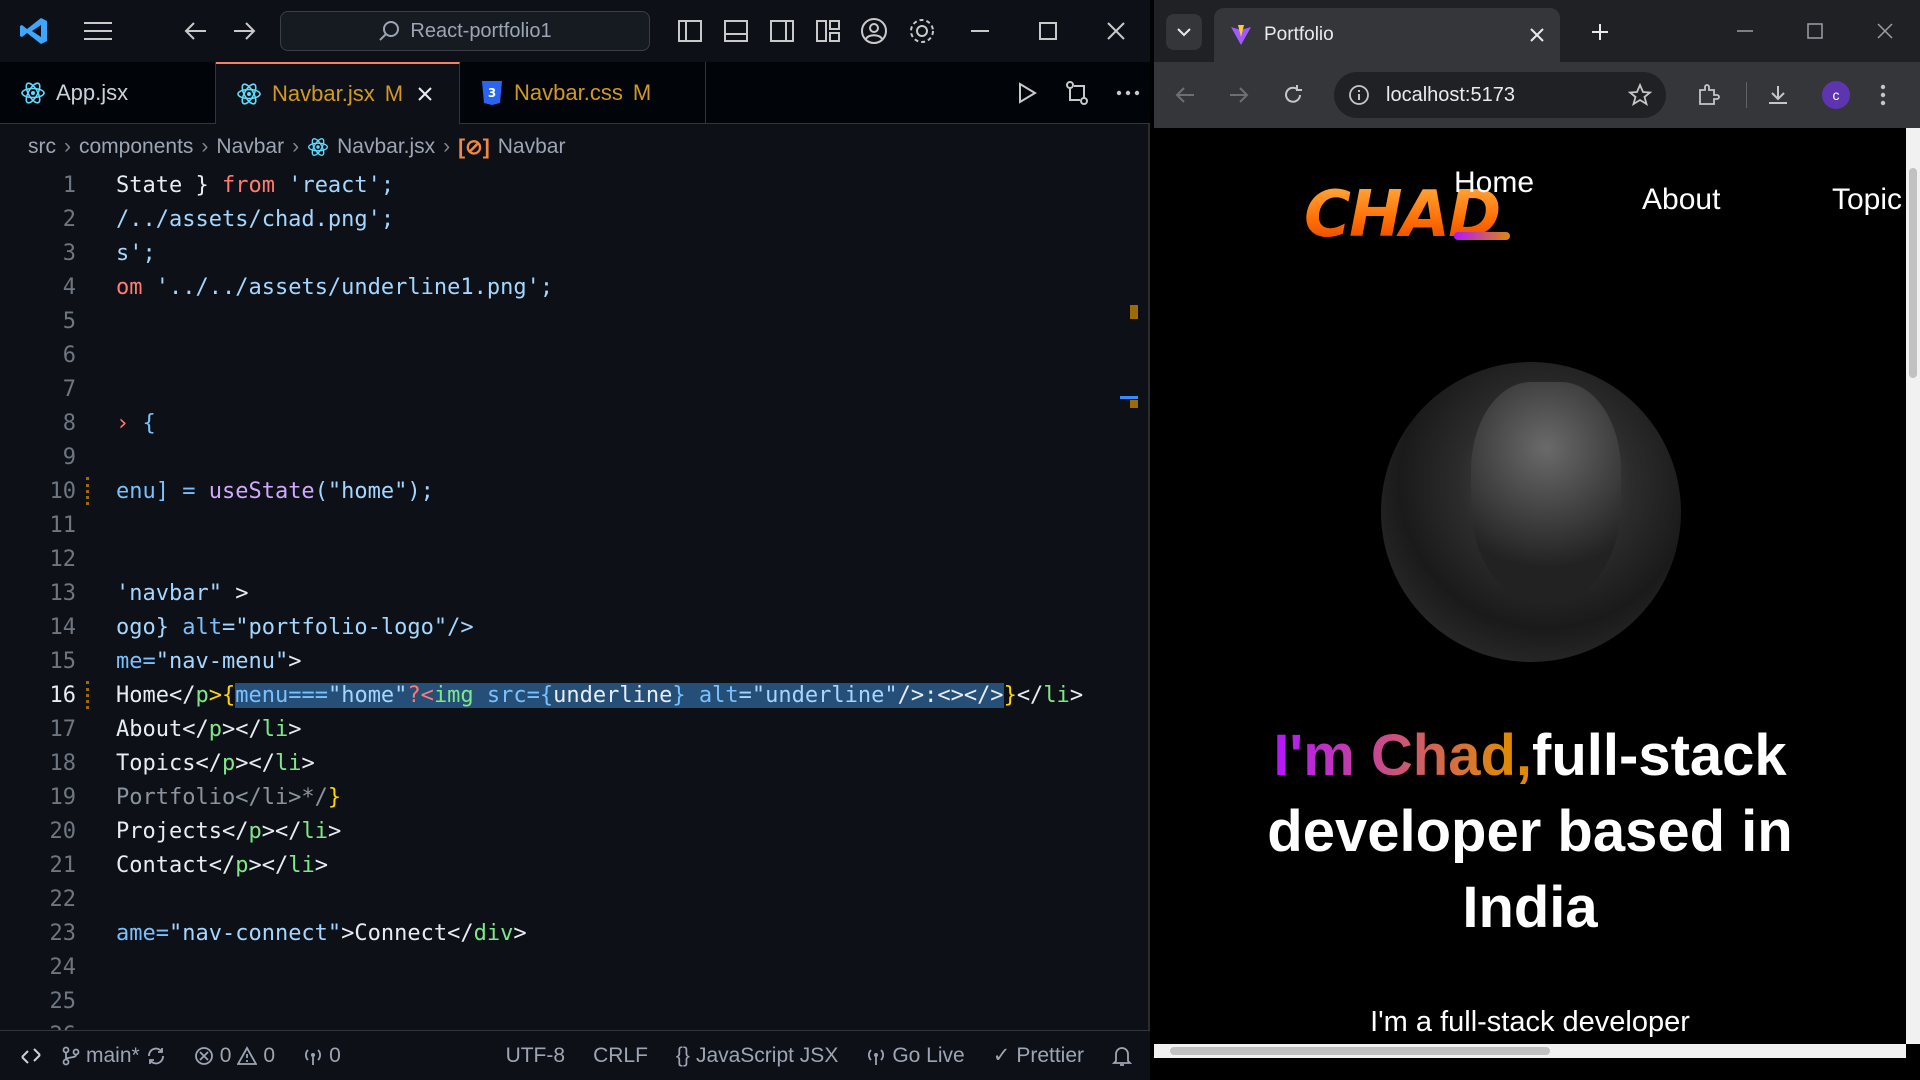 This screenshot has height=1080, width=1920. What do you see at coordinates (225, 1055) in the screenshot?
I see `error-count: 0` at bounding box center [225, 1055].